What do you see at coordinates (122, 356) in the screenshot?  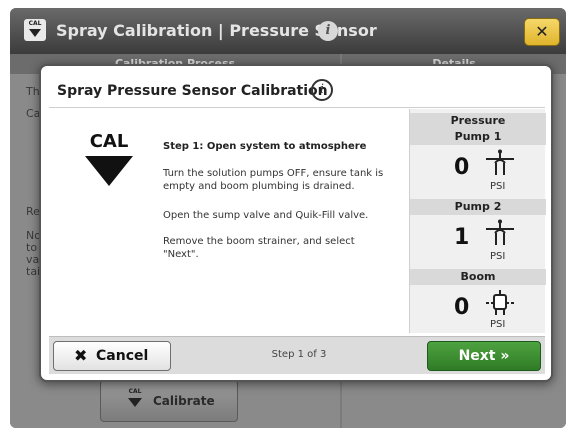 I see `cancel-button-label: Cancel` at bounding box center [122, 356].